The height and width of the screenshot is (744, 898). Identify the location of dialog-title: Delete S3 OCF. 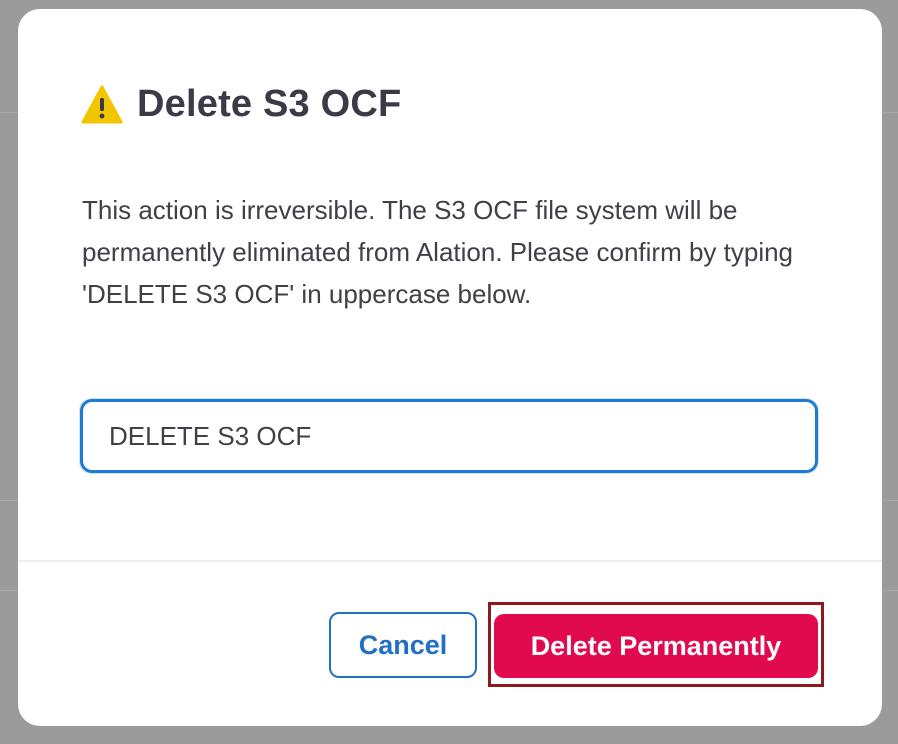
(269, 104).